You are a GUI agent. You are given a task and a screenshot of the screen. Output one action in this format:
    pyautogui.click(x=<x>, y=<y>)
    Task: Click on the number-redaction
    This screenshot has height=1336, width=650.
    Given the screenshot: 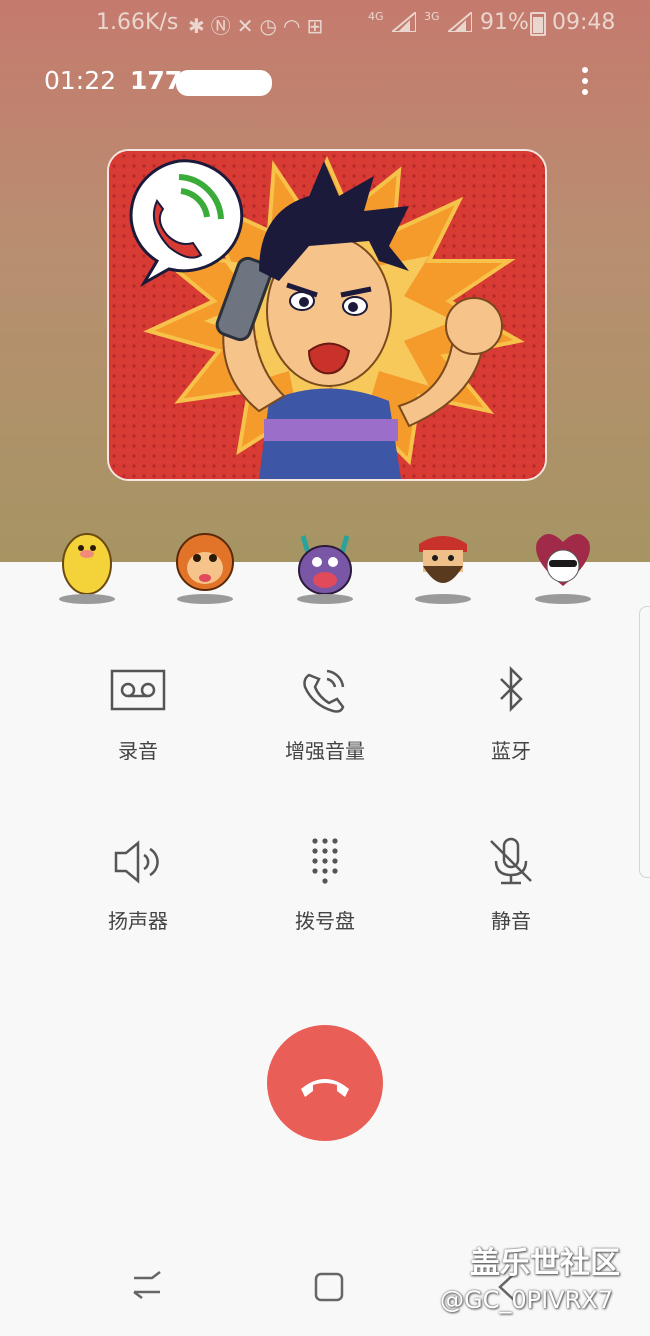 What is the action you would take?
    pyautogui.click(x=224, y=83)
    